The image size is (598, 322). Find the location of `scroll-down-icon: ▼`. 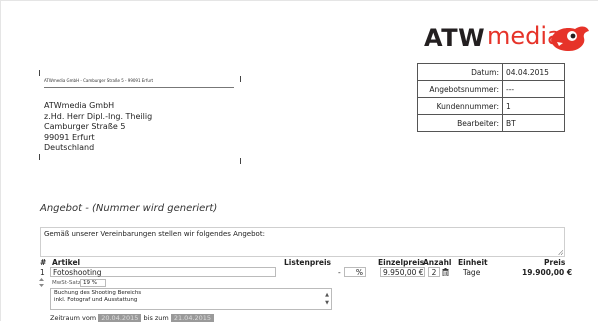

scroll-down-icon: ▼ is located at coordinates (327, 303).